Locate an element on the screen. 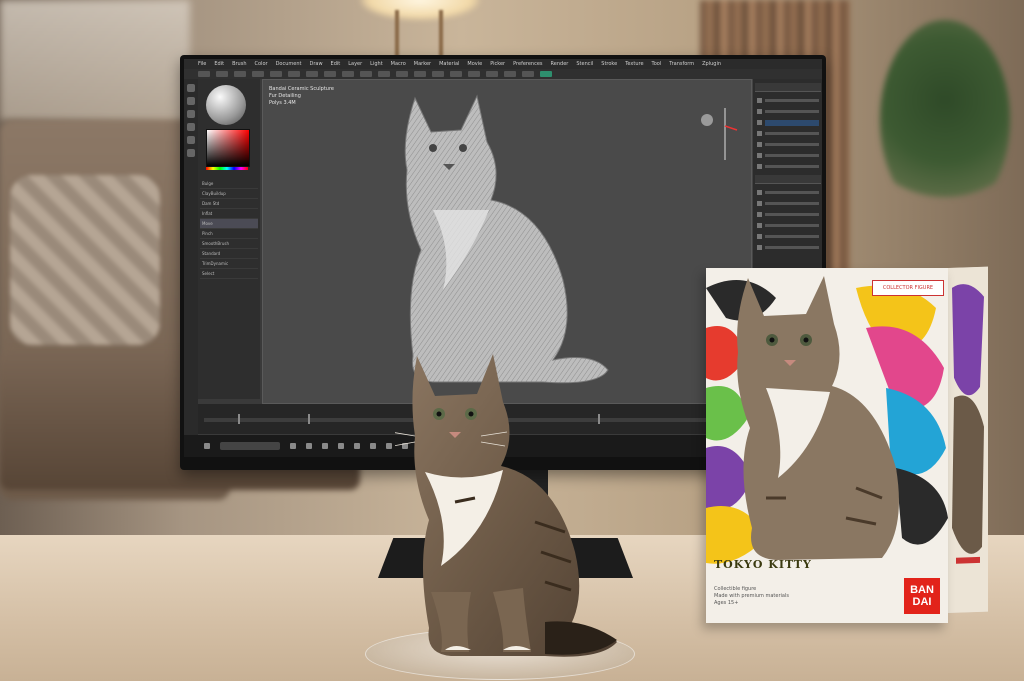 The height and width of the screenshot is (681, 1024). panel-header is located at coordinates (788, 87).